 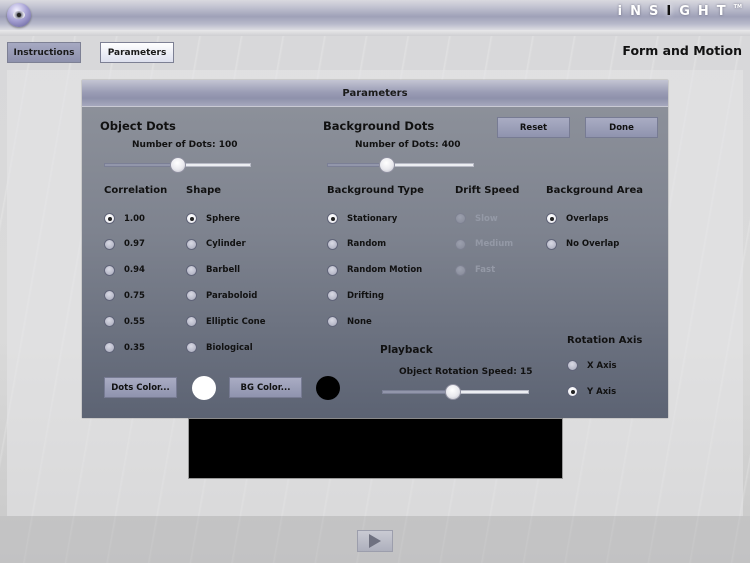 I want to click on correlation-option-0-94: 0.94, so click(x=124, y=270).